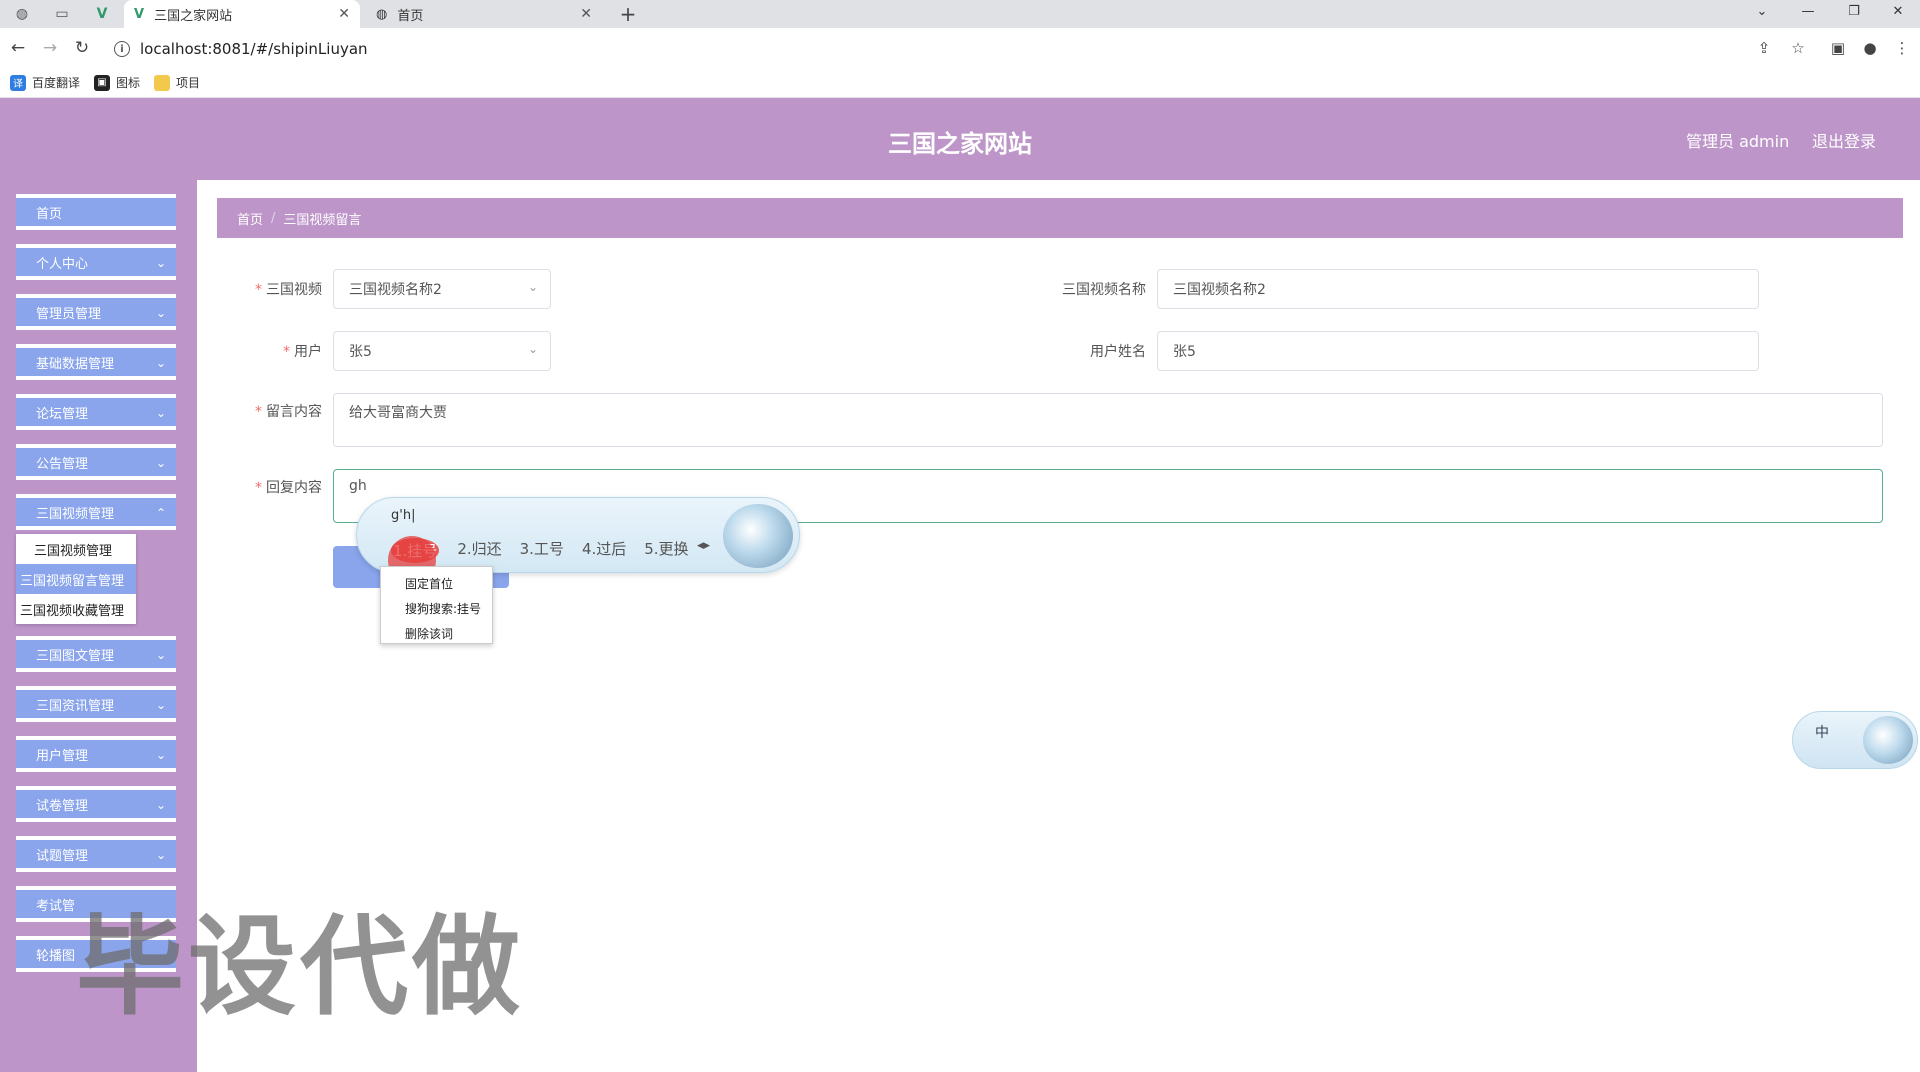  I want to click on ime-candidate: 2.归还, so click(479, 550).